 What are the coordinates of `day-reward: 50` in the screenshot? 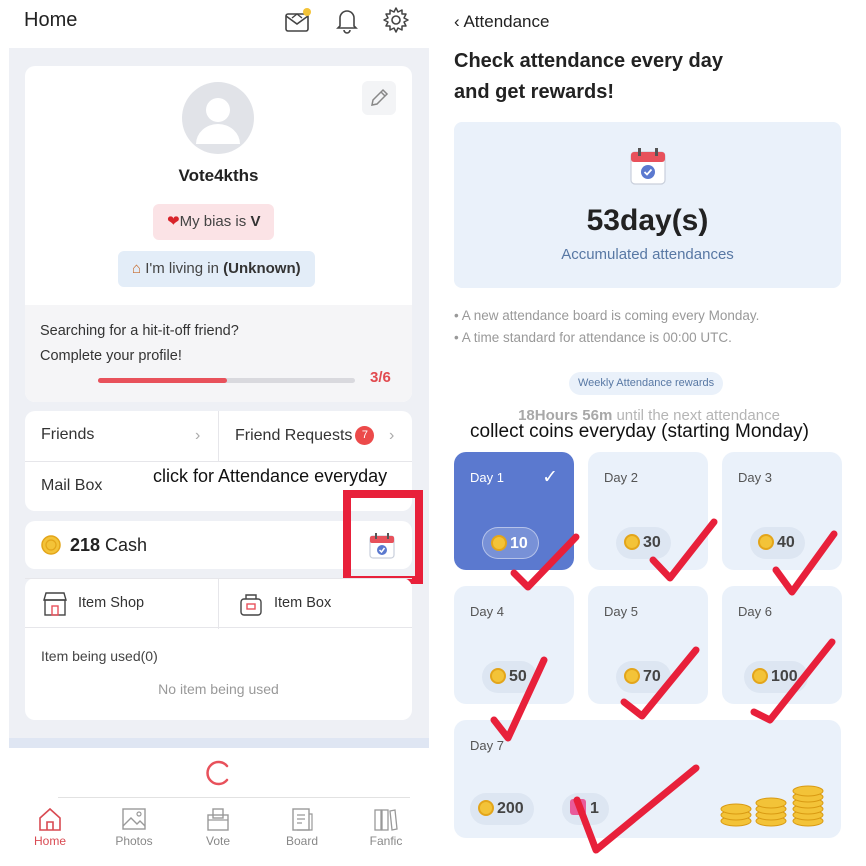 It's located at (509, 677).